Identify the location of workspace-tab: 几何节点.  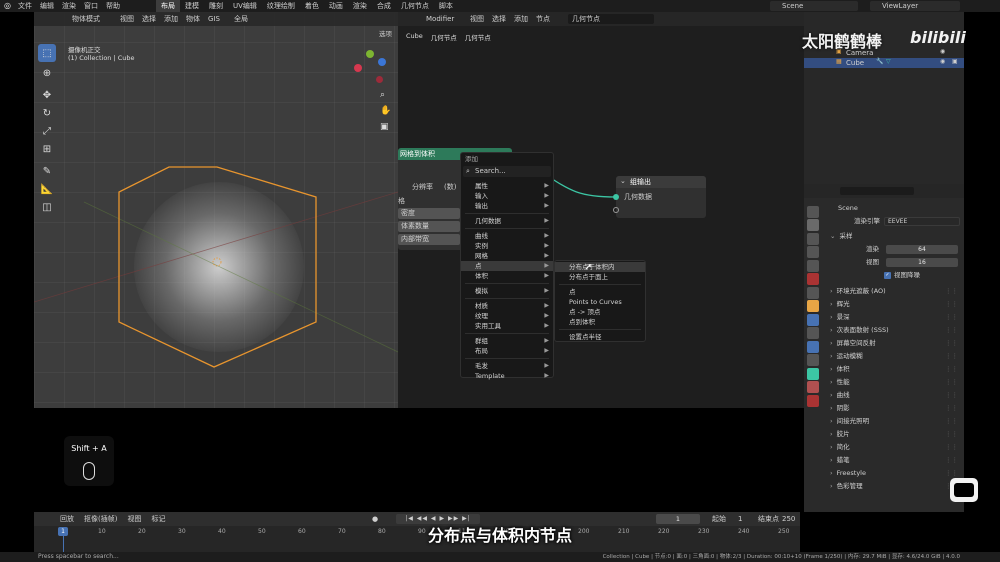
(415, 6).